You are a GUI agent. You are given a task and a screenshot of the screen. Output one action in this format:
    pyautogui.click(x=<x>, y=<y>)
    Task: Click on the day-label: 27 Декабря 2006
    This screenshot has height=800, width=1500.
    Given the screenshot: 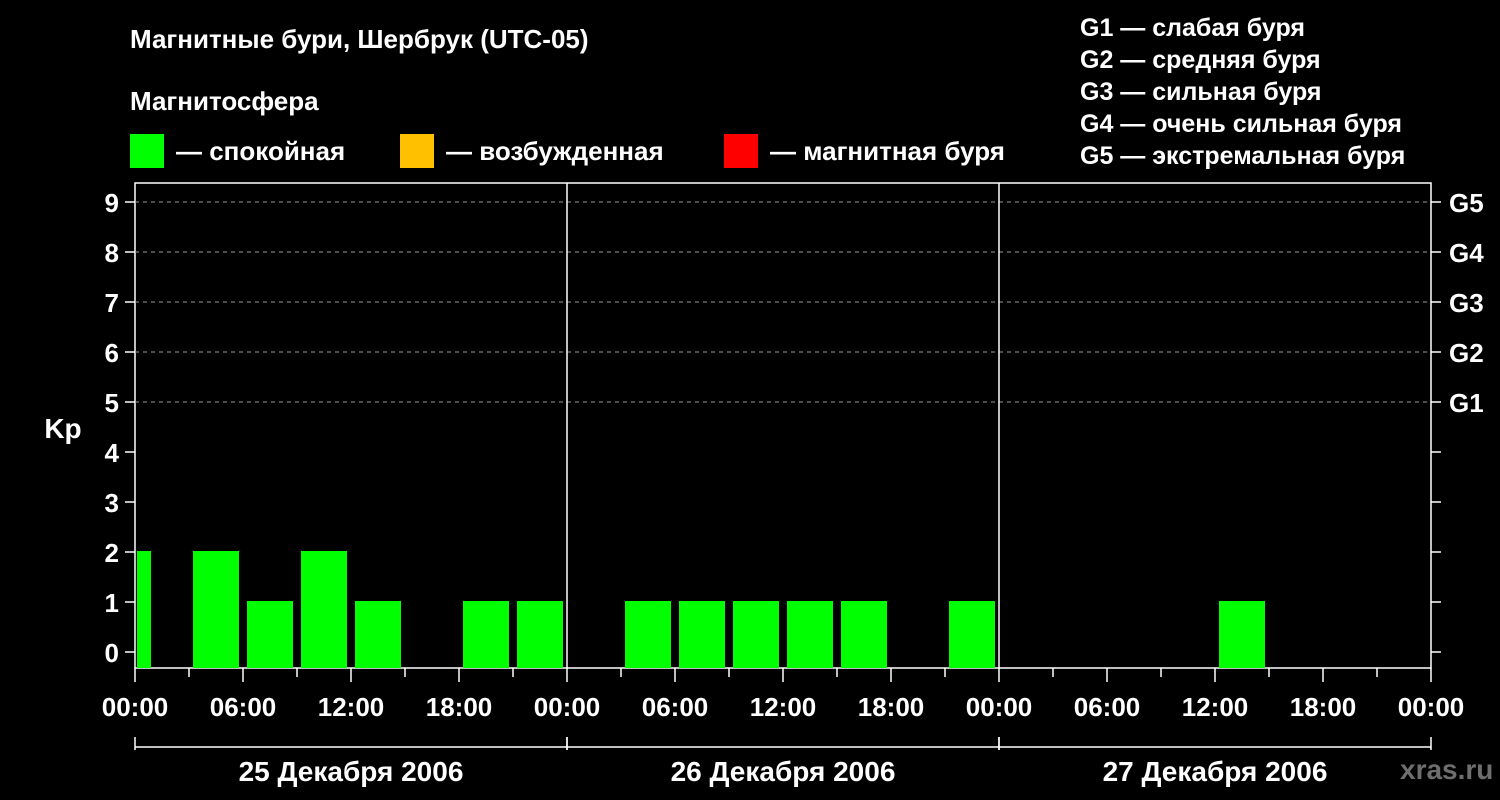 What is the action you would take?
    pyautogui.click(x=1215, y=771)
    